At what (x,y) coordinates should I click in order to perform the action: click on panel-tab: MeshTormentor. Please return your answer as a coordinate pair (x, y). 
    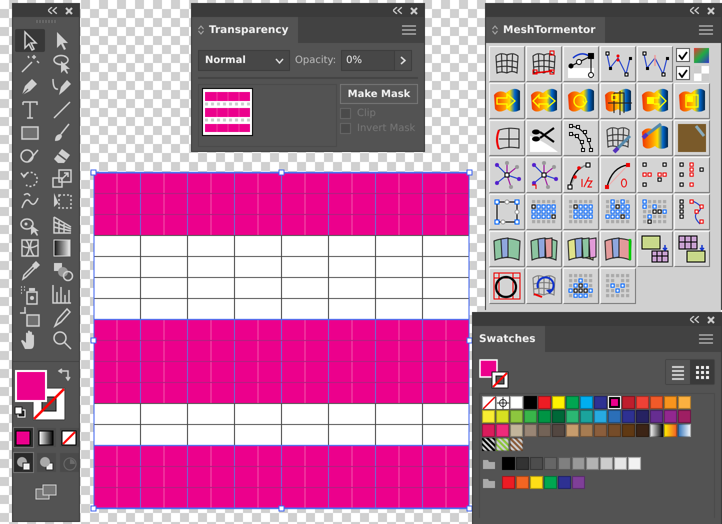
    Looking at the image, I should click on (546, 30).